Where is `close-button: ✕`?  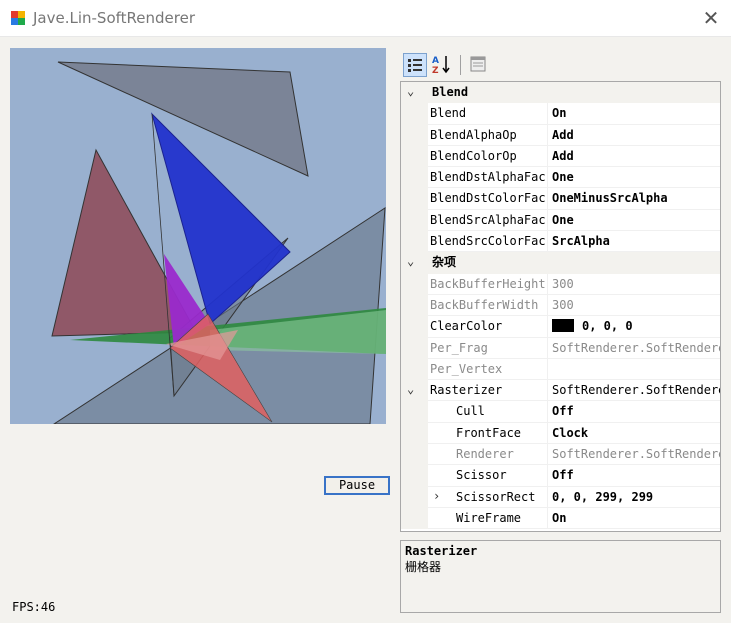 close-button: ✕ is located at coordinates (711, 18).